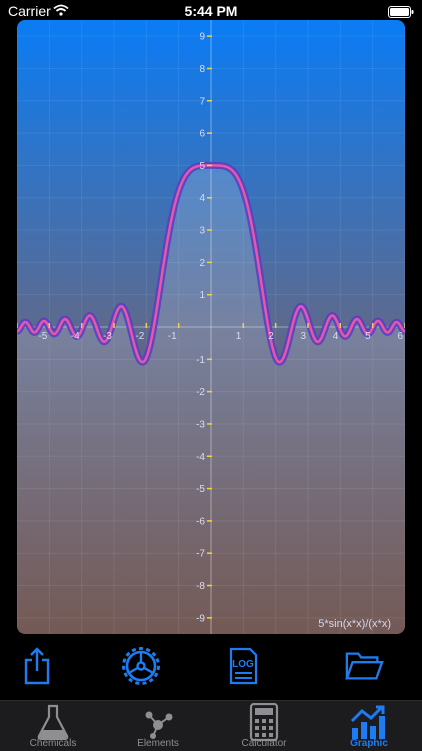 Image resolution: width=422 pixels, height=751 pixels. I want to click on folder-icon, so click(364, 666).